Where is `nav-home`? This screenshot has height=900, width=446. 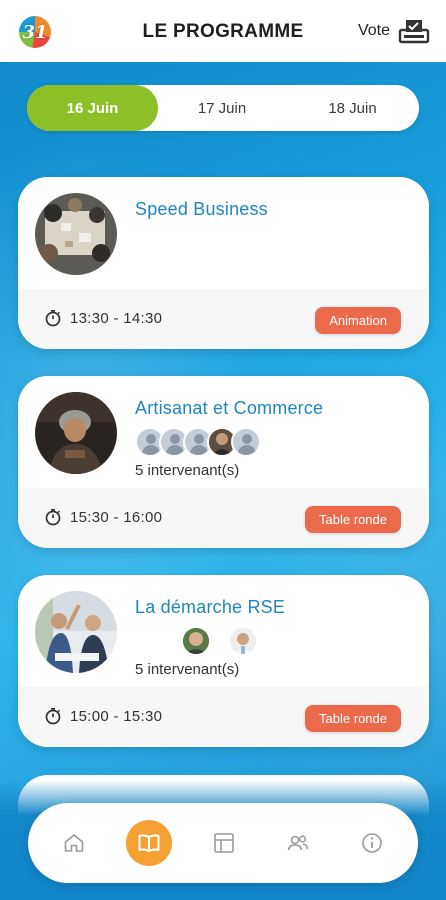
nav-home is located at coordinates (74, 843).